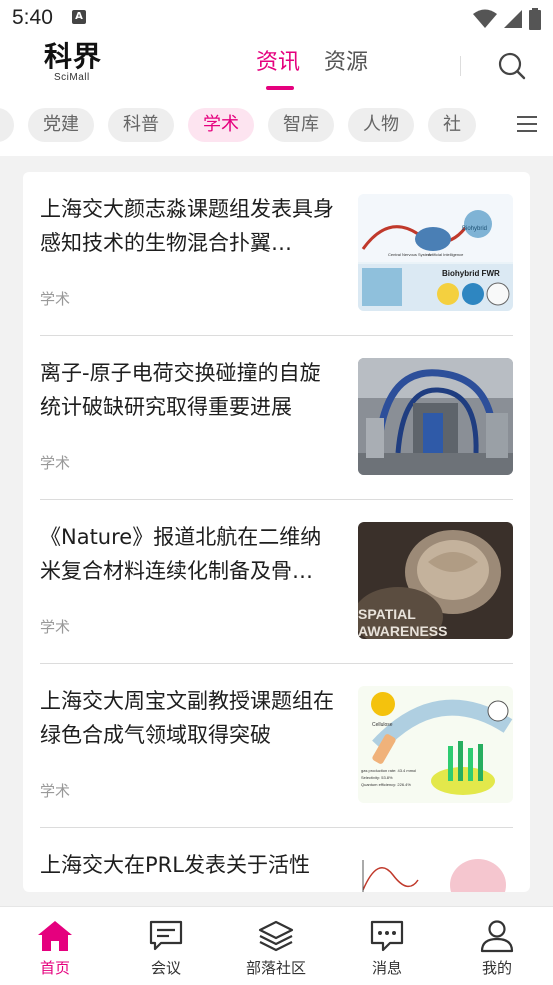 Image resolution: width=553 pixels, height=985 pixels. What do you see at coordinates (452, 125) in the screenshot?
I see `chip-community: 社` at bounding box center [452, 125].